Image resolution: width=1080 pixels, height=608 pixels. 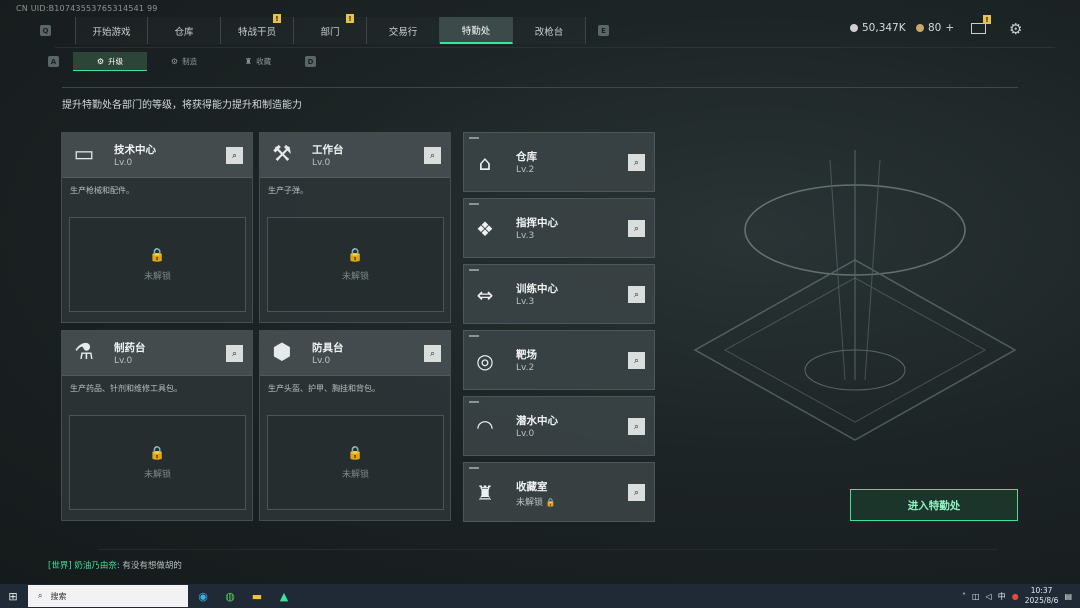 What do you see at coordinates (174, 61) in the screenshot?
I see `craft-icon: ⚙` at bounding box center [174, 61].